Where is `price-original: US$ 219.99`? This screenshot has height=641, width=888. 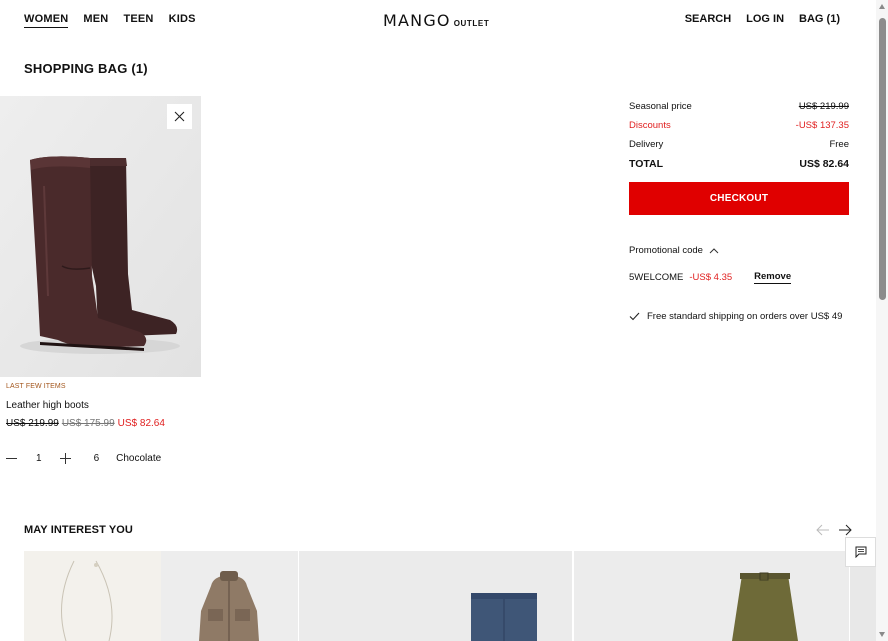
price-original: US$ 219.99 is located at coordinates (32, 423).